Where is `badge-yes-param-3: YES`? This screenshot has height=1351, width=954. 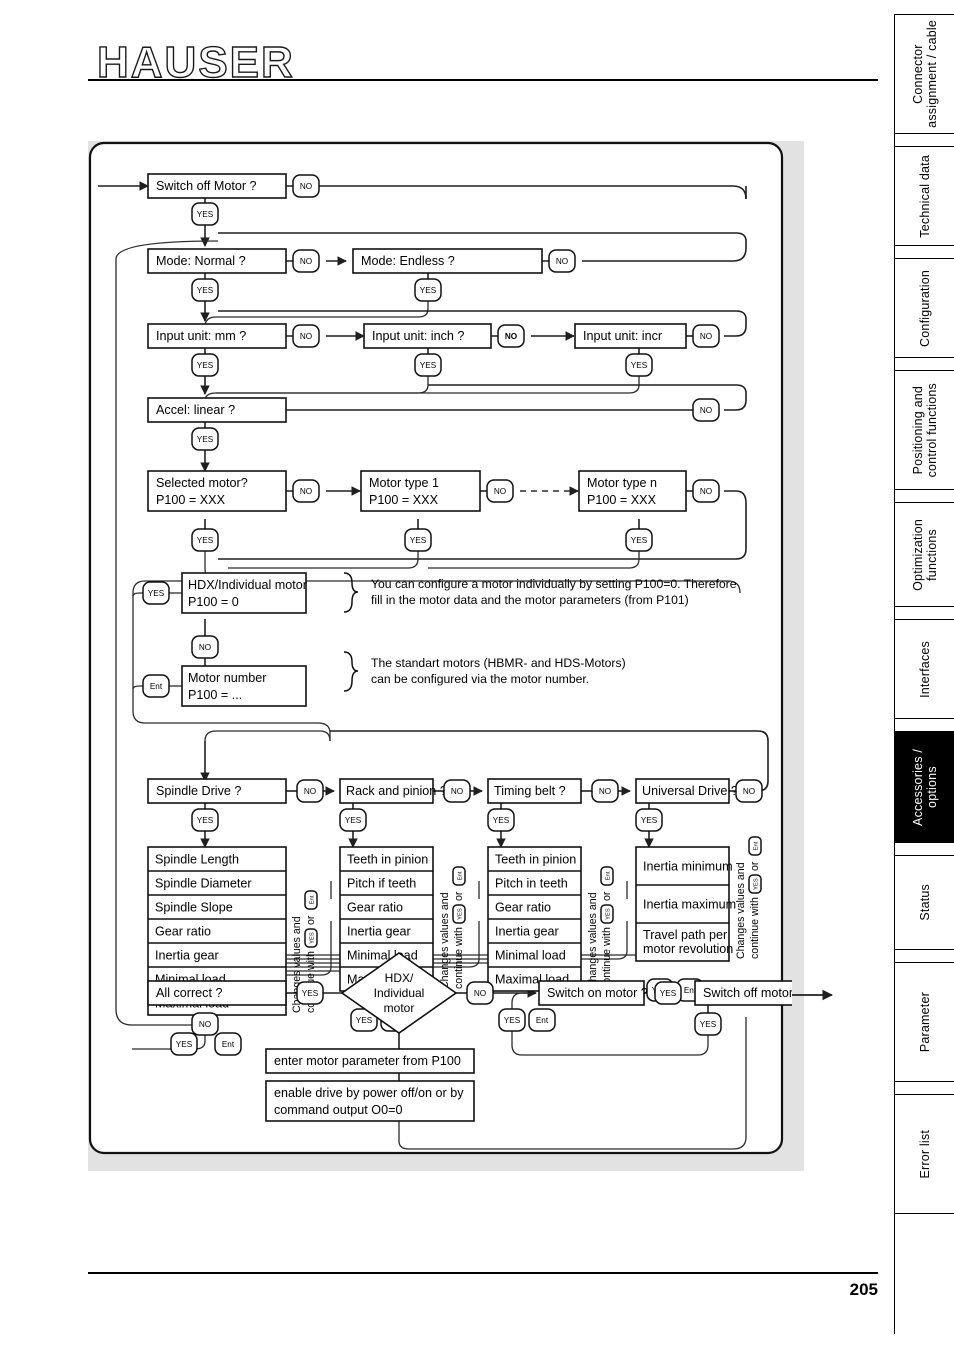
badge-yes-param-3: YES is located at coordinates (512, 1020).